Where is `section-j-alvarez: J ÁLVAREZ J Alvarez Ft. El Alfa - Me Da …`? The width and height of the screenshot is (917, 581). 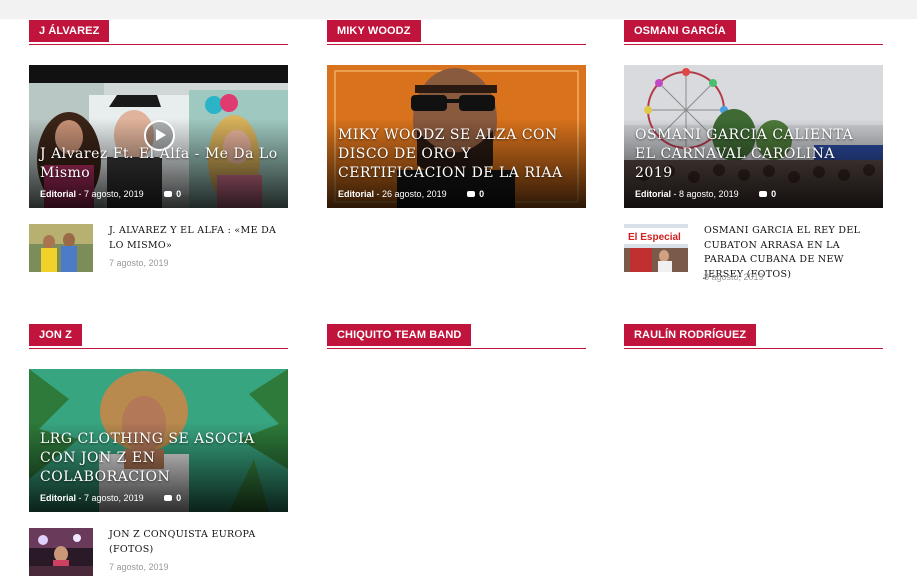 section-j-alvarez: J ÁLVAREZ J Alvarez Ft. El Alfa - Me Da … is located at coordinates (158, 146).